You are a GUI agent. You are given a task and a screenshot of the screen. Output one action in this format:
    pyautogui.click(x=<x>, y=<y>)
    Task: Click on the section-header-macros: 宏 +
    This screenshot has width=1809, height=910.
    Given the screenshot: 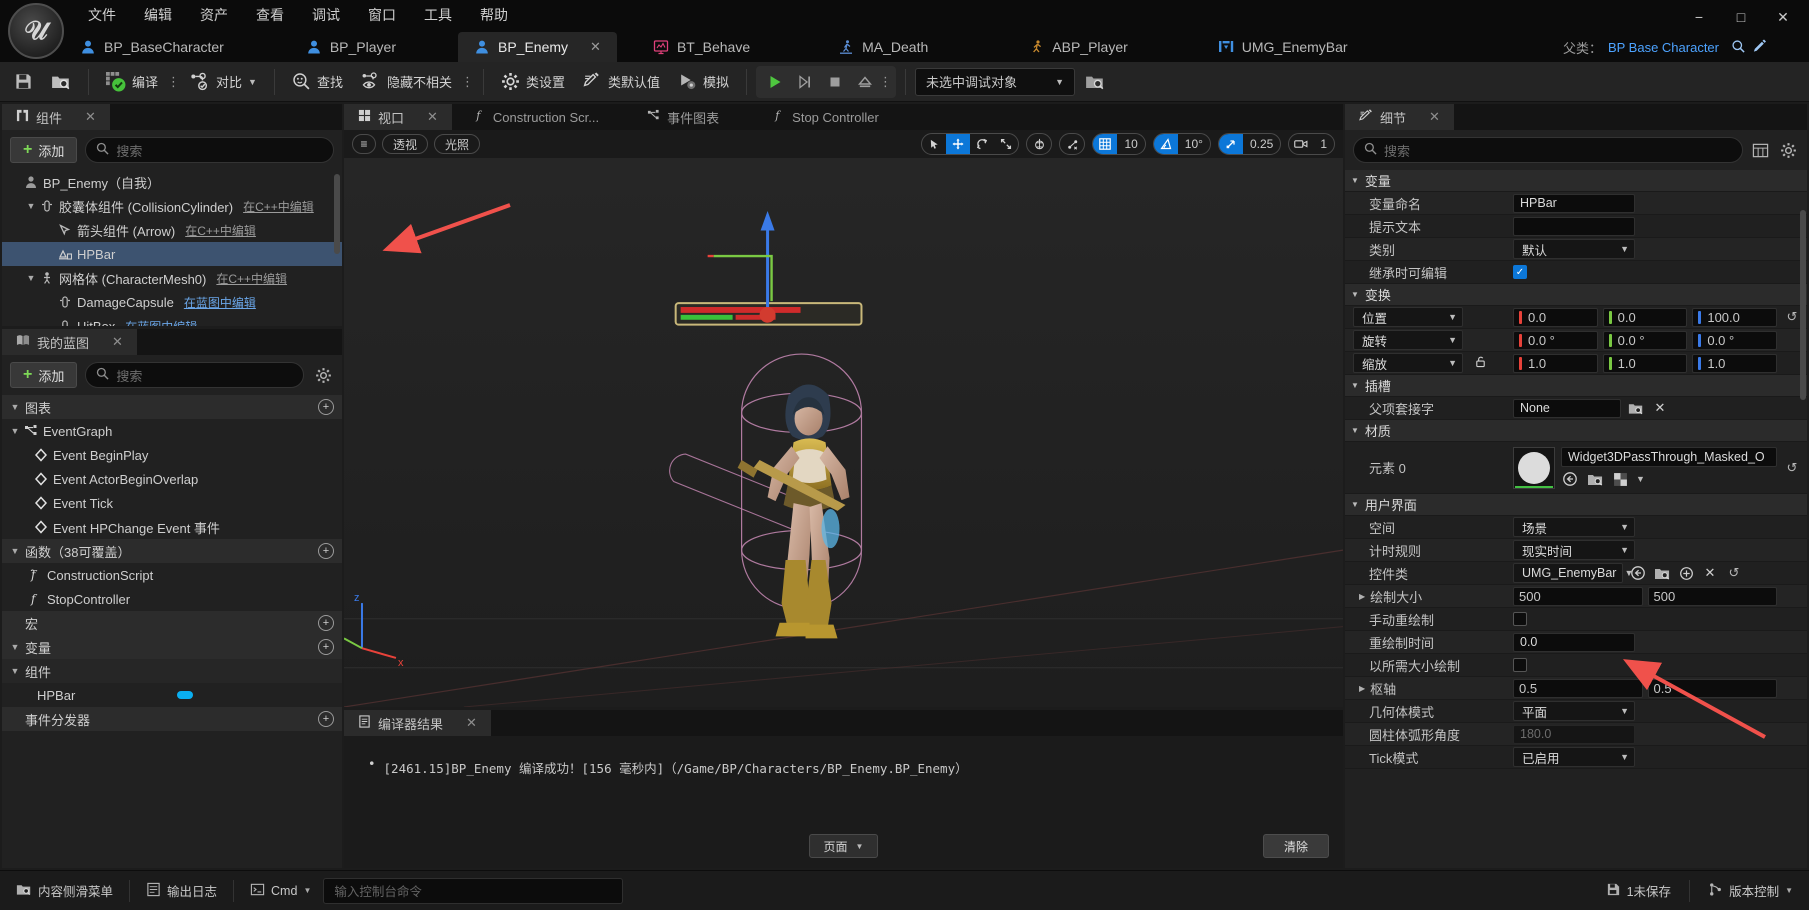 What is the action you would take?
    pyautogui.click(x=172, y=623)
    